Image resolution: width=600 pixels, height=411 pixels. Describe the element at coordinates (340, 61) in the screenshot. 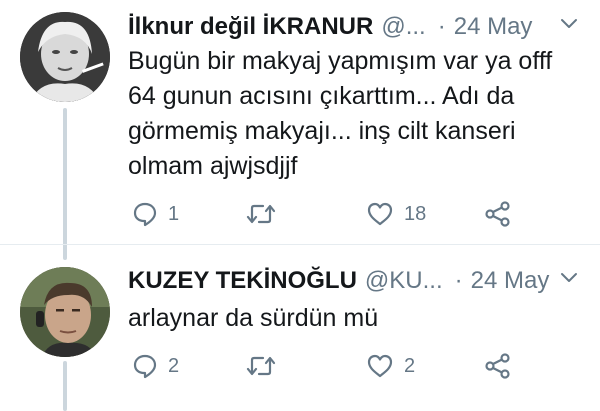

I see `tweet-text-line: Bugün bir makyaj yapmışım var ya offf` at that location.